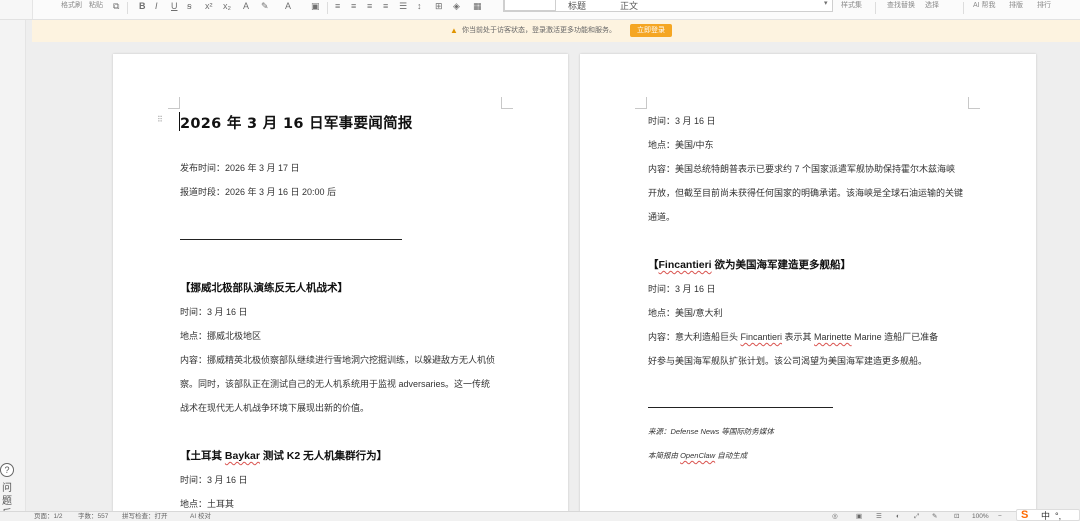 The width and height of the screenshot is (1080, 521). Describe the element at coordinates (145, 516) in the screenshot. I see `spellcheck-toggle: 拼写检查：打开` at that location.